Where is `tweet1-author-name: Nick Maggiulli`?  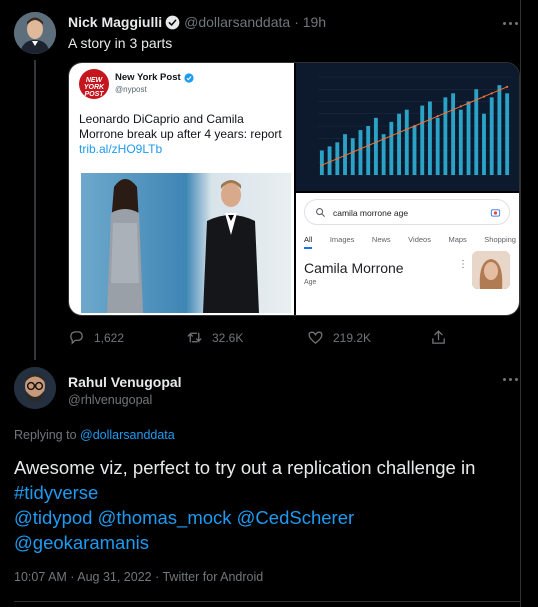
tweet1-author-name: Nick Maggiulli is located at coordinates (115, 22).